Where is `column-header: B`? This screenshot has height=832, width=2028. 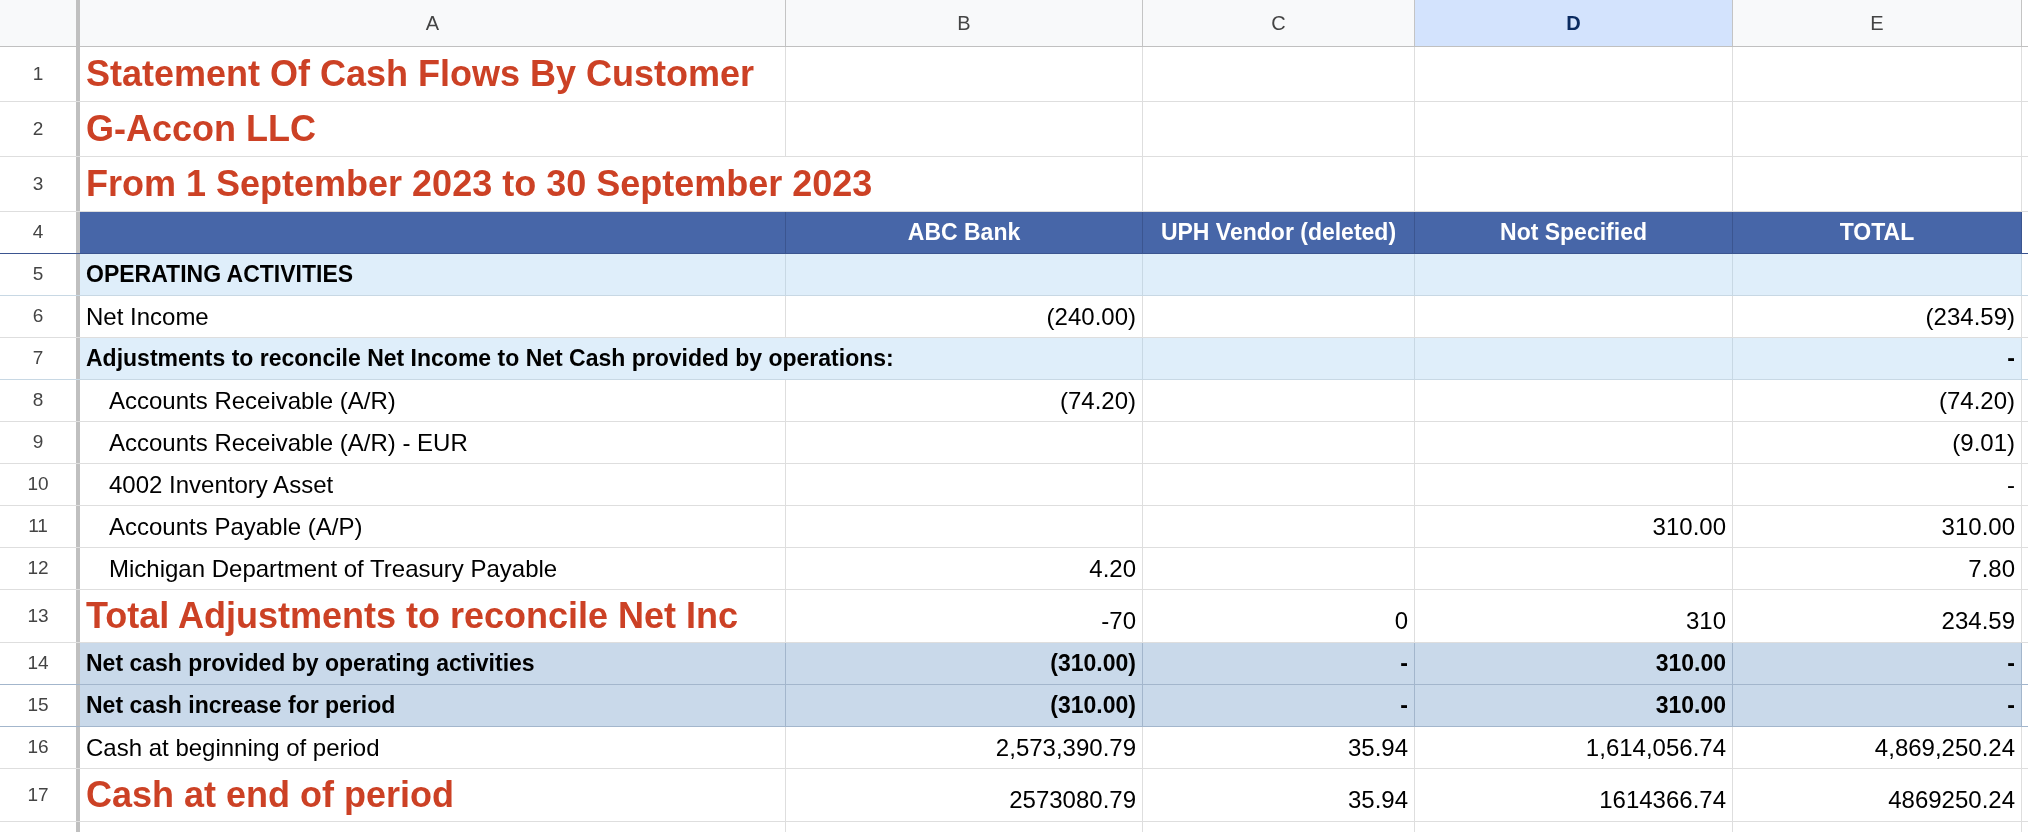
column-header: B is located at coordinates (964, 23).